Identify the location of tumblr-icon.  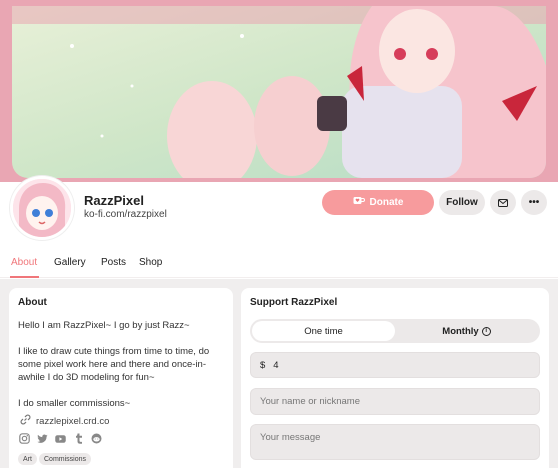
(78, 438).